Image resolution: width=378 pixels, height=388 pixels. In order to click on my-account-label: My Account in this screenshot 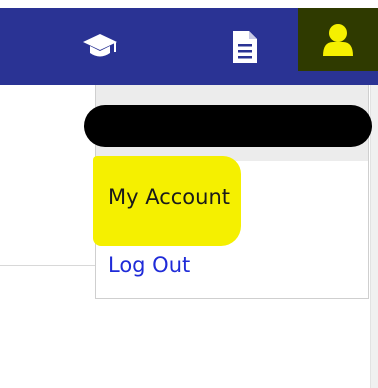, I will do `click(169, 197)`.